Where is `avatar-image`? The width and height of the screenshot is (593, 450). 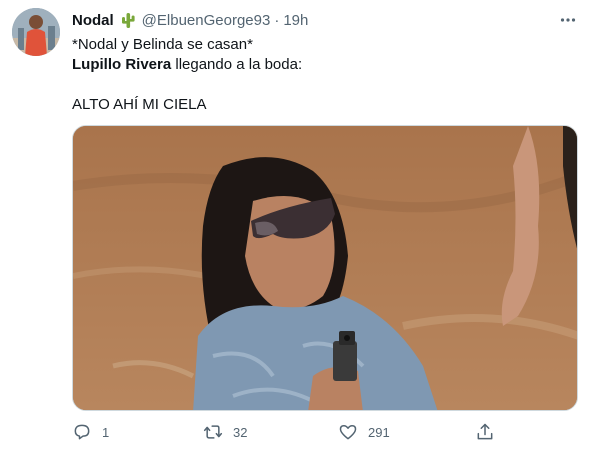
avatar-image is located at coordinates (36, 32).